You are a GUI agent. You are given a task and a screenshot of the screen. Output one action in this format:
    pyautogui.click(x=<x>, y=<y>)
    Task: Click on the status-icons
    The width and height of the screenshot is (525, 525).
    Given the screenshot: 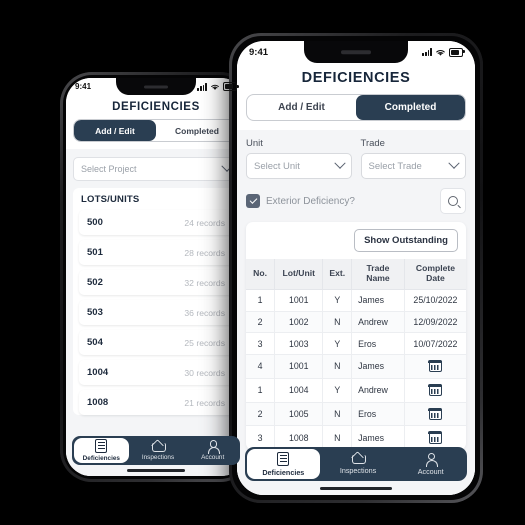 What is the action you would take?
    pyautogui.click(x=218, y=86)
    